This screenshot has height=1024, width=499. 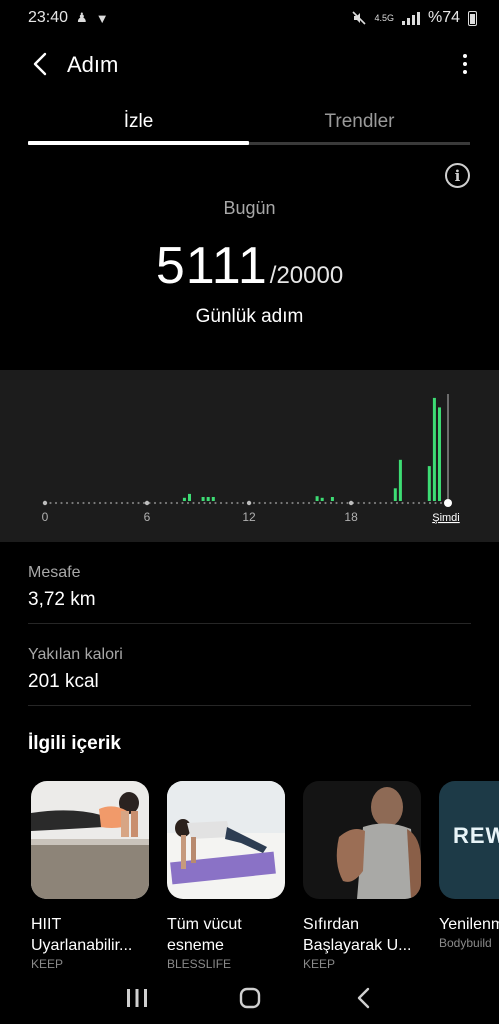 I want to click on card-title: Yenilenm, so click(x=469, y=924).